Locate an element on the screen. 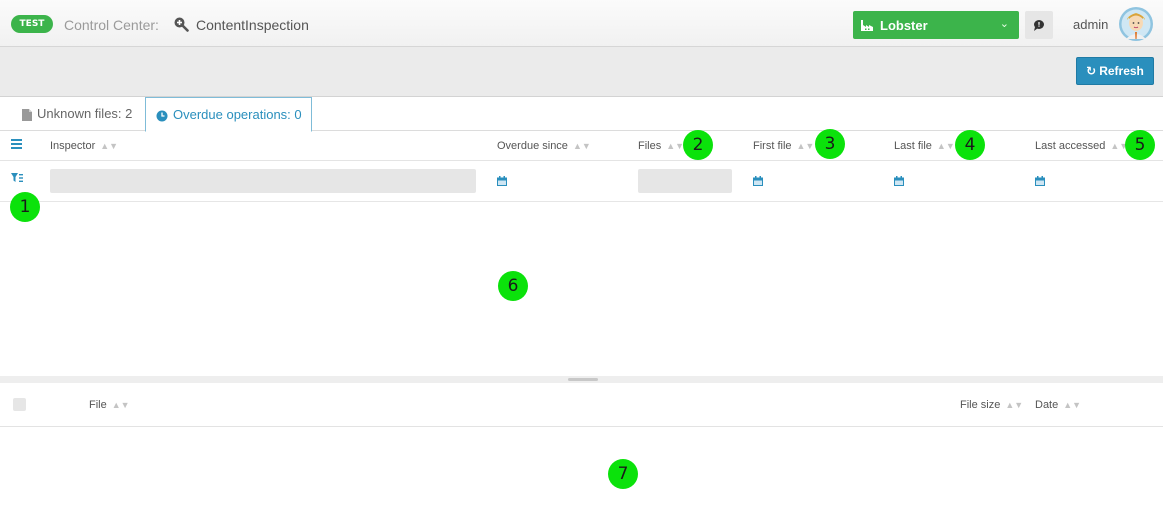 This screenshot has height=521, width=1163. column-file-size: File size ▲▼ is located at coordinates (991, 405).